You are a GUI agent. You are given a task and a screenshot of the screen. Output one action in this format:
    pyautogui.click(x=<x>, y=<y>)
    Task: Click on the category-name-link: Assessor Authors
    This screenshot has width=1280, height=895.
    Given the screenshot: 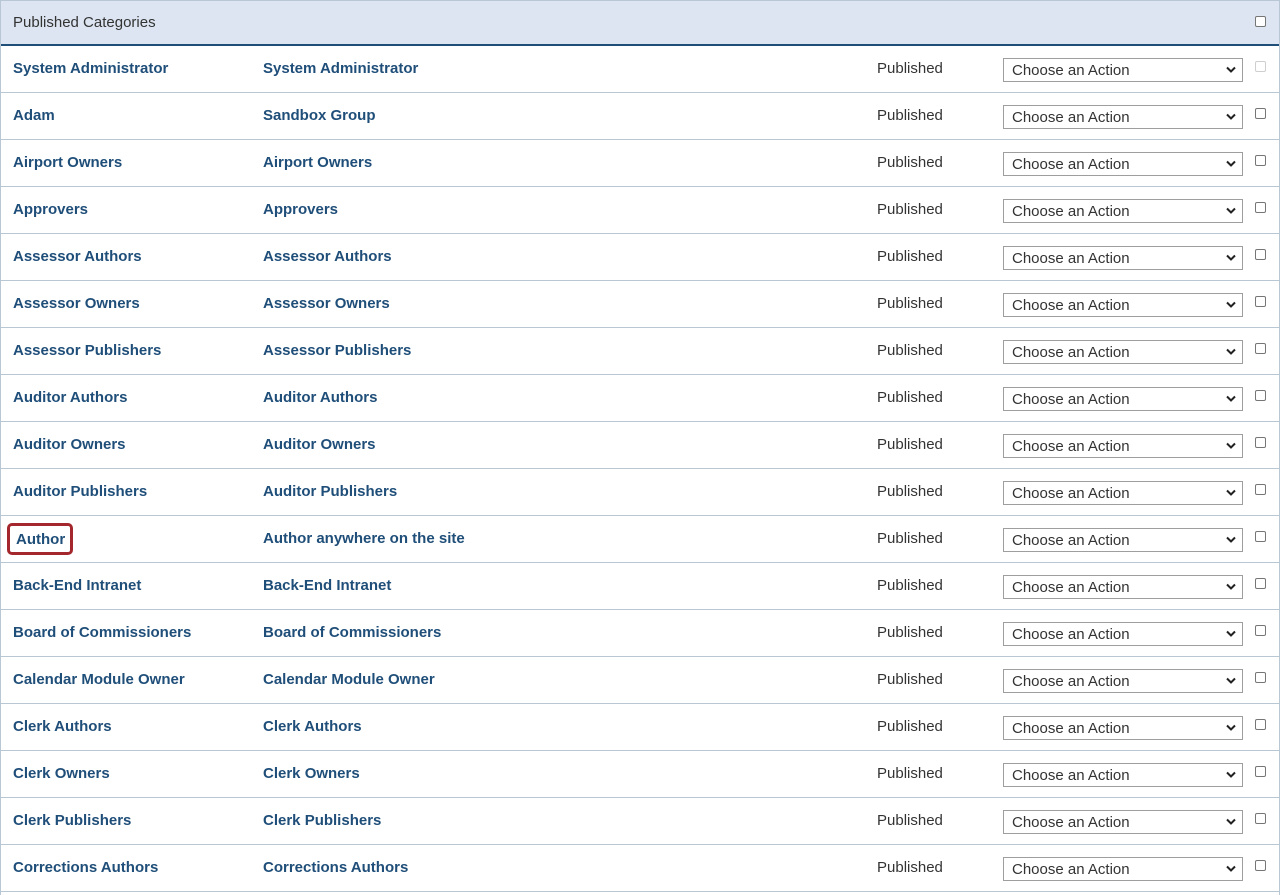 What is the action you would take?
    pyautogui.click(x=77, y=256)
    